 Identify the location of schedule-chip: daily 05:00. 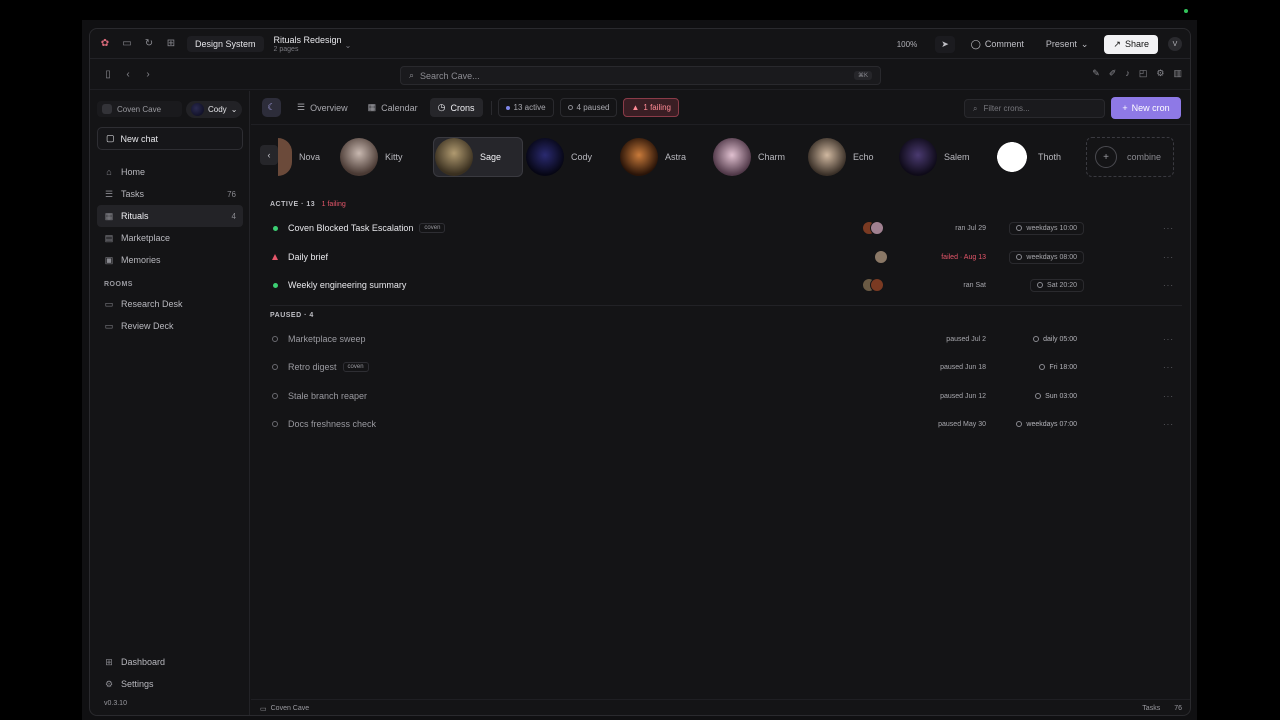
(1055, 339).